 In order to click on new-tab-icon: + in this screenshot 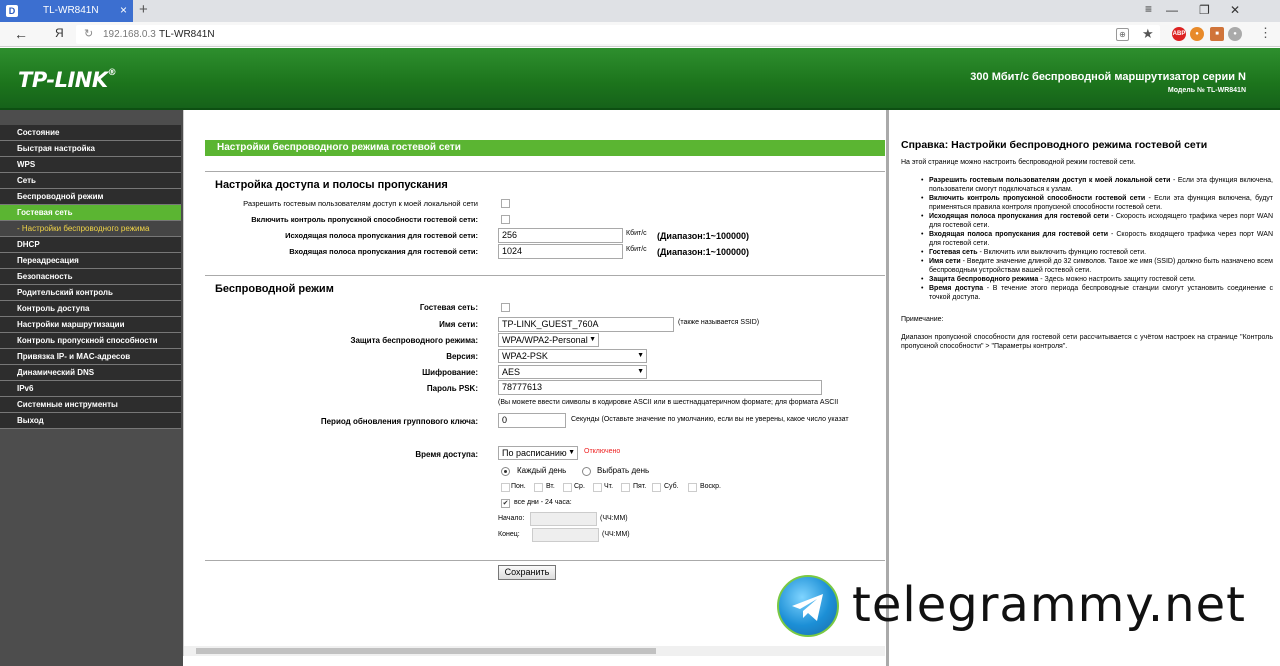, I will do `click(143, 9)`.